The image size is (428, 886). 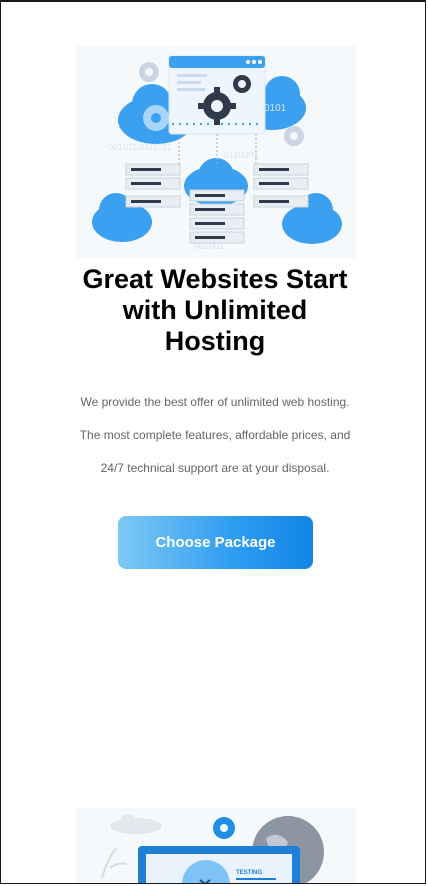 I want to click on choose-package-button: Choose Package, so click(x=215, y=542).